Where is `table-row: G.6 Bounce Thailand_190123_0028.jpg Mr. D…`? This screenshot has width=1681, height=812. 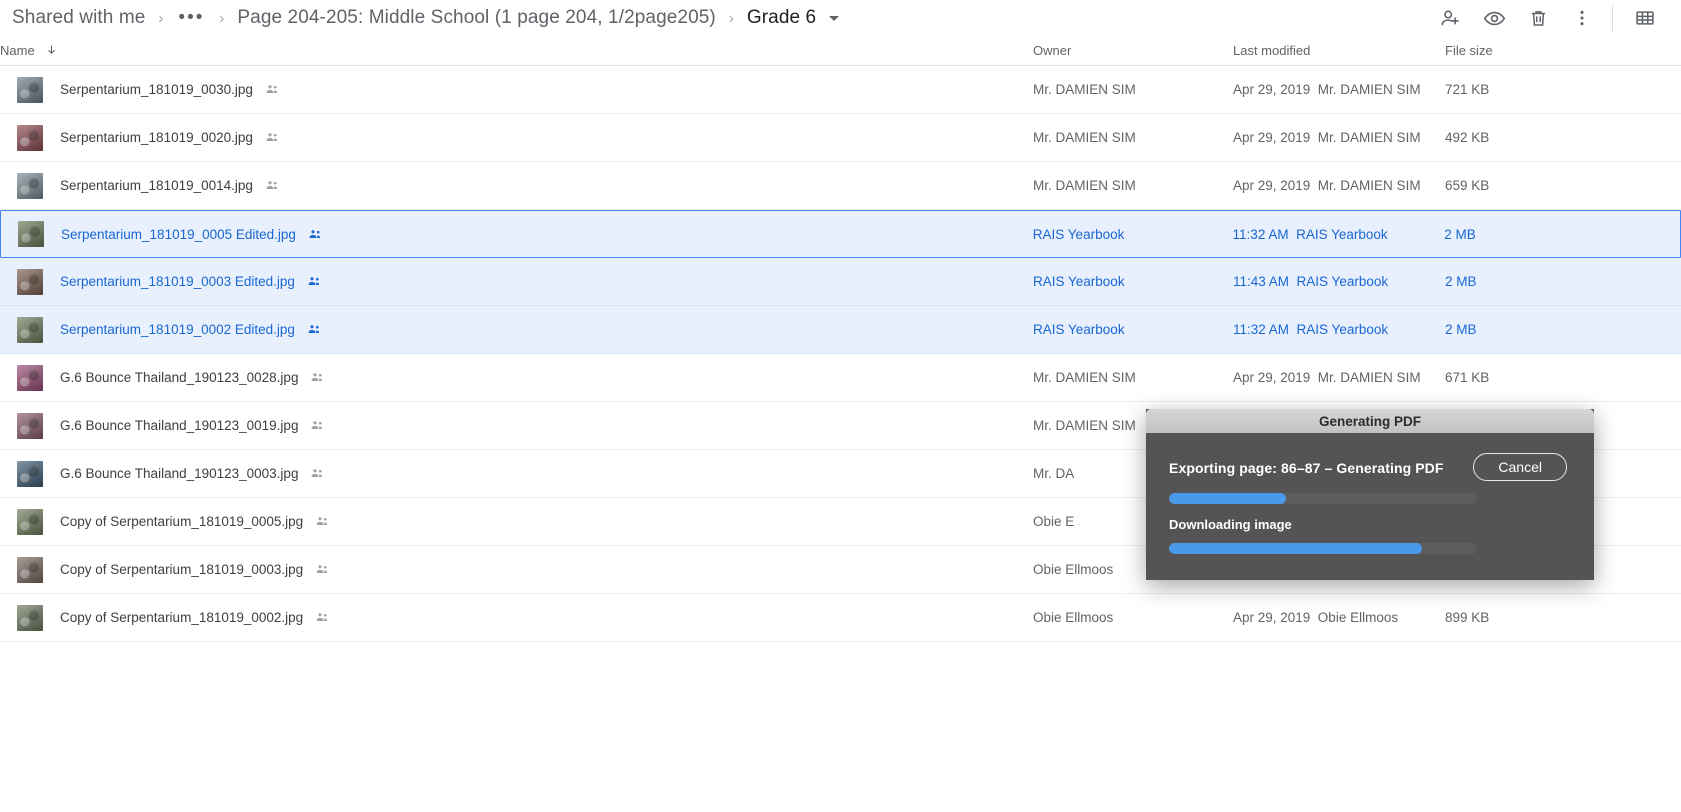
table-row: G.6 Bounce Thailand_190123_0028.jpg Mr. D… is located at coordinates (840, 378).